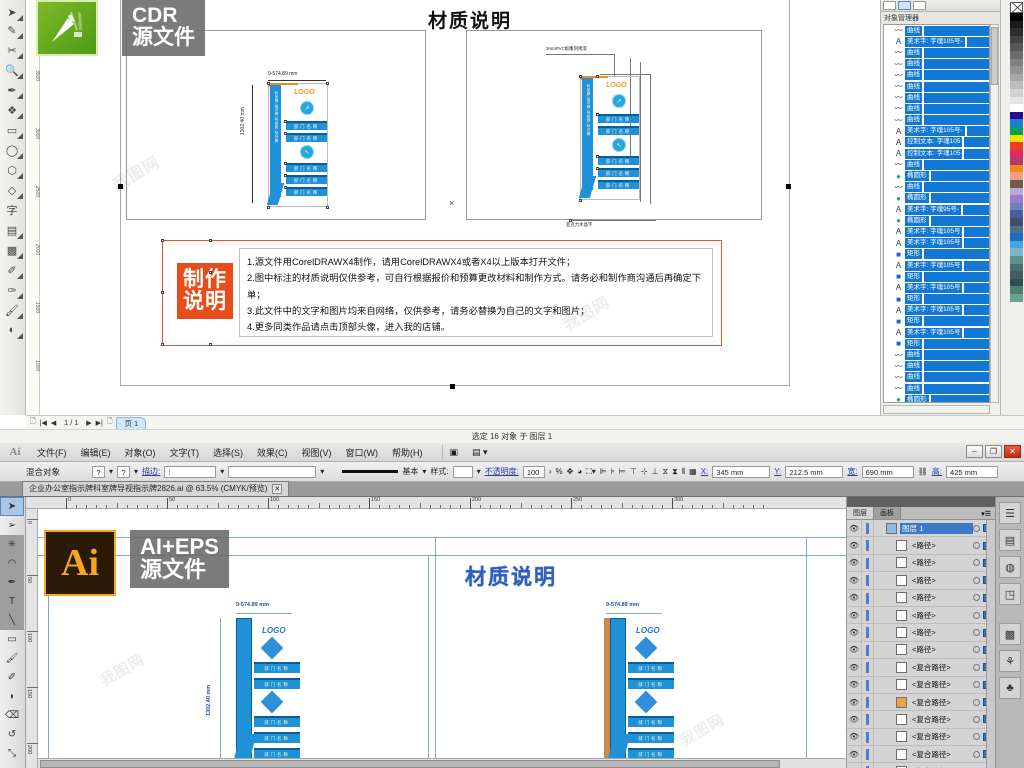  What do you see at coordinates (683, 472) in the screenshot?
I see `distribute-sp-icon: ⫴` at bounding box center [683, 472].